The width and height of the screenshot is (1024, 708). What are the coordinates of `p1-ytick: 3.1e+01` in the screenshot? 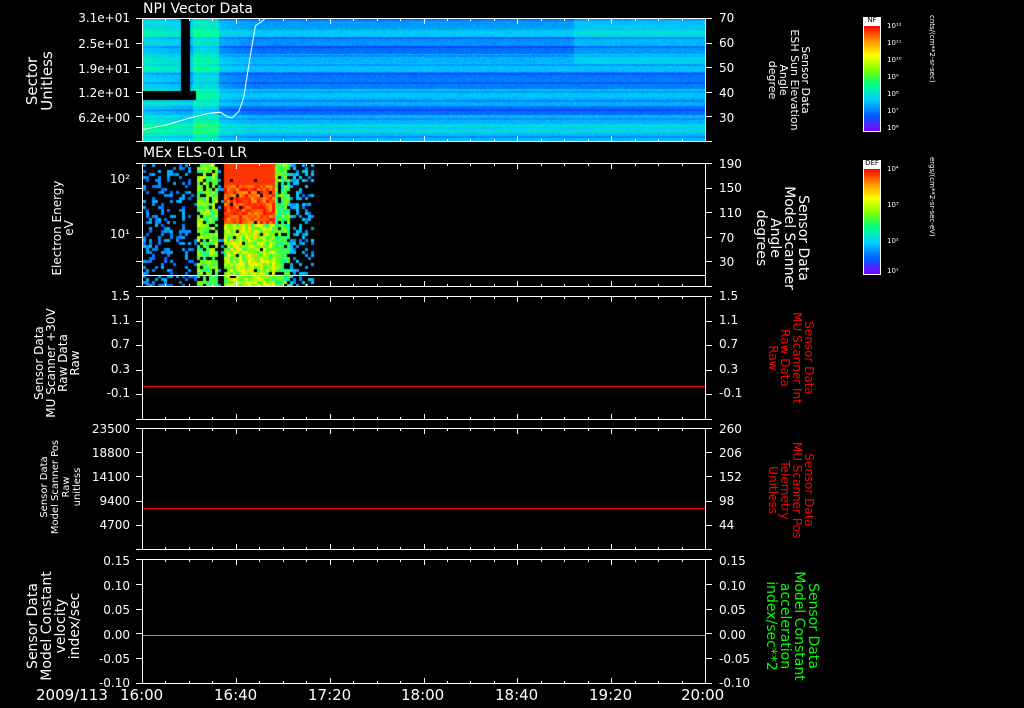 It's located at (104, 18).